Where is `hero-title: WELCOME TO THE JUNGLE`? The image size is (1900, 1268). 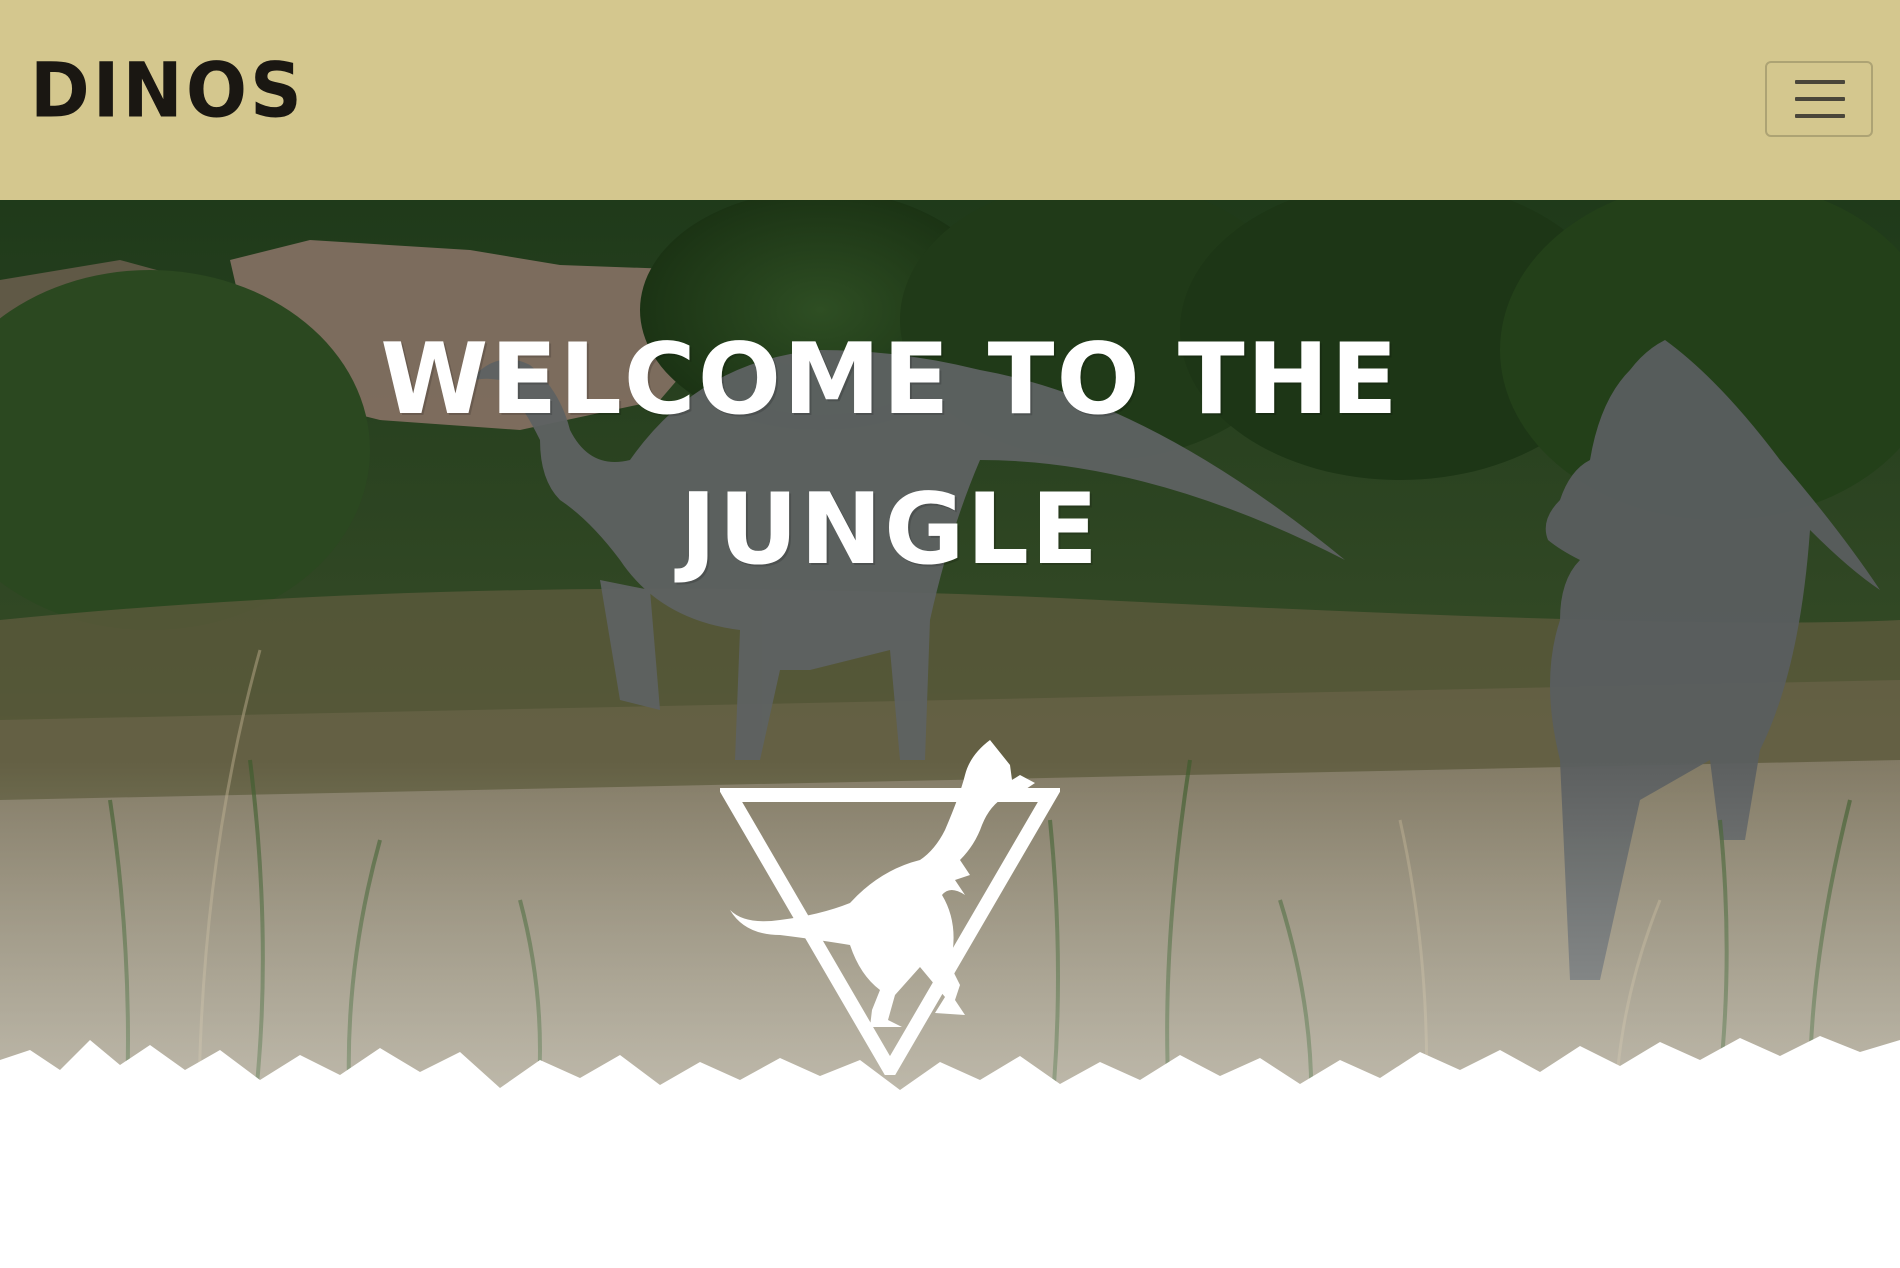 hero-title: WELCOME TO THE JUNGLE is located at coordinates (890, 455).